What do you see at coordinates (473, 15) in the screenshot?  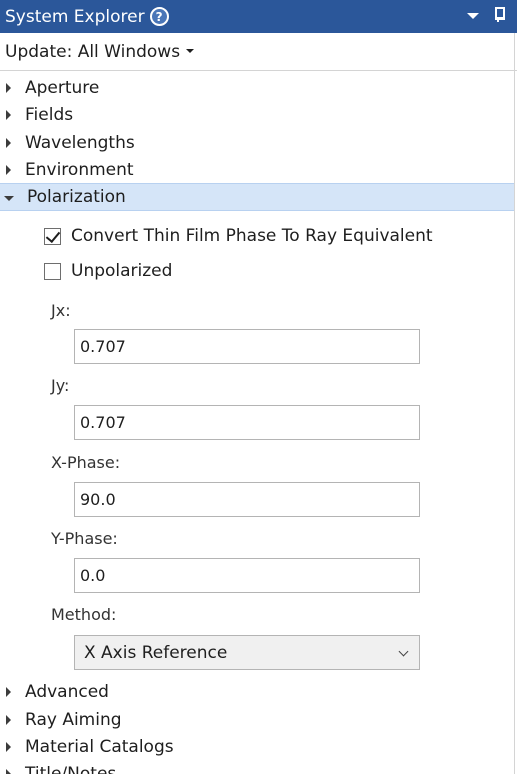 I see `dropdown-arrow-icon` at bounding box center [473, 15].